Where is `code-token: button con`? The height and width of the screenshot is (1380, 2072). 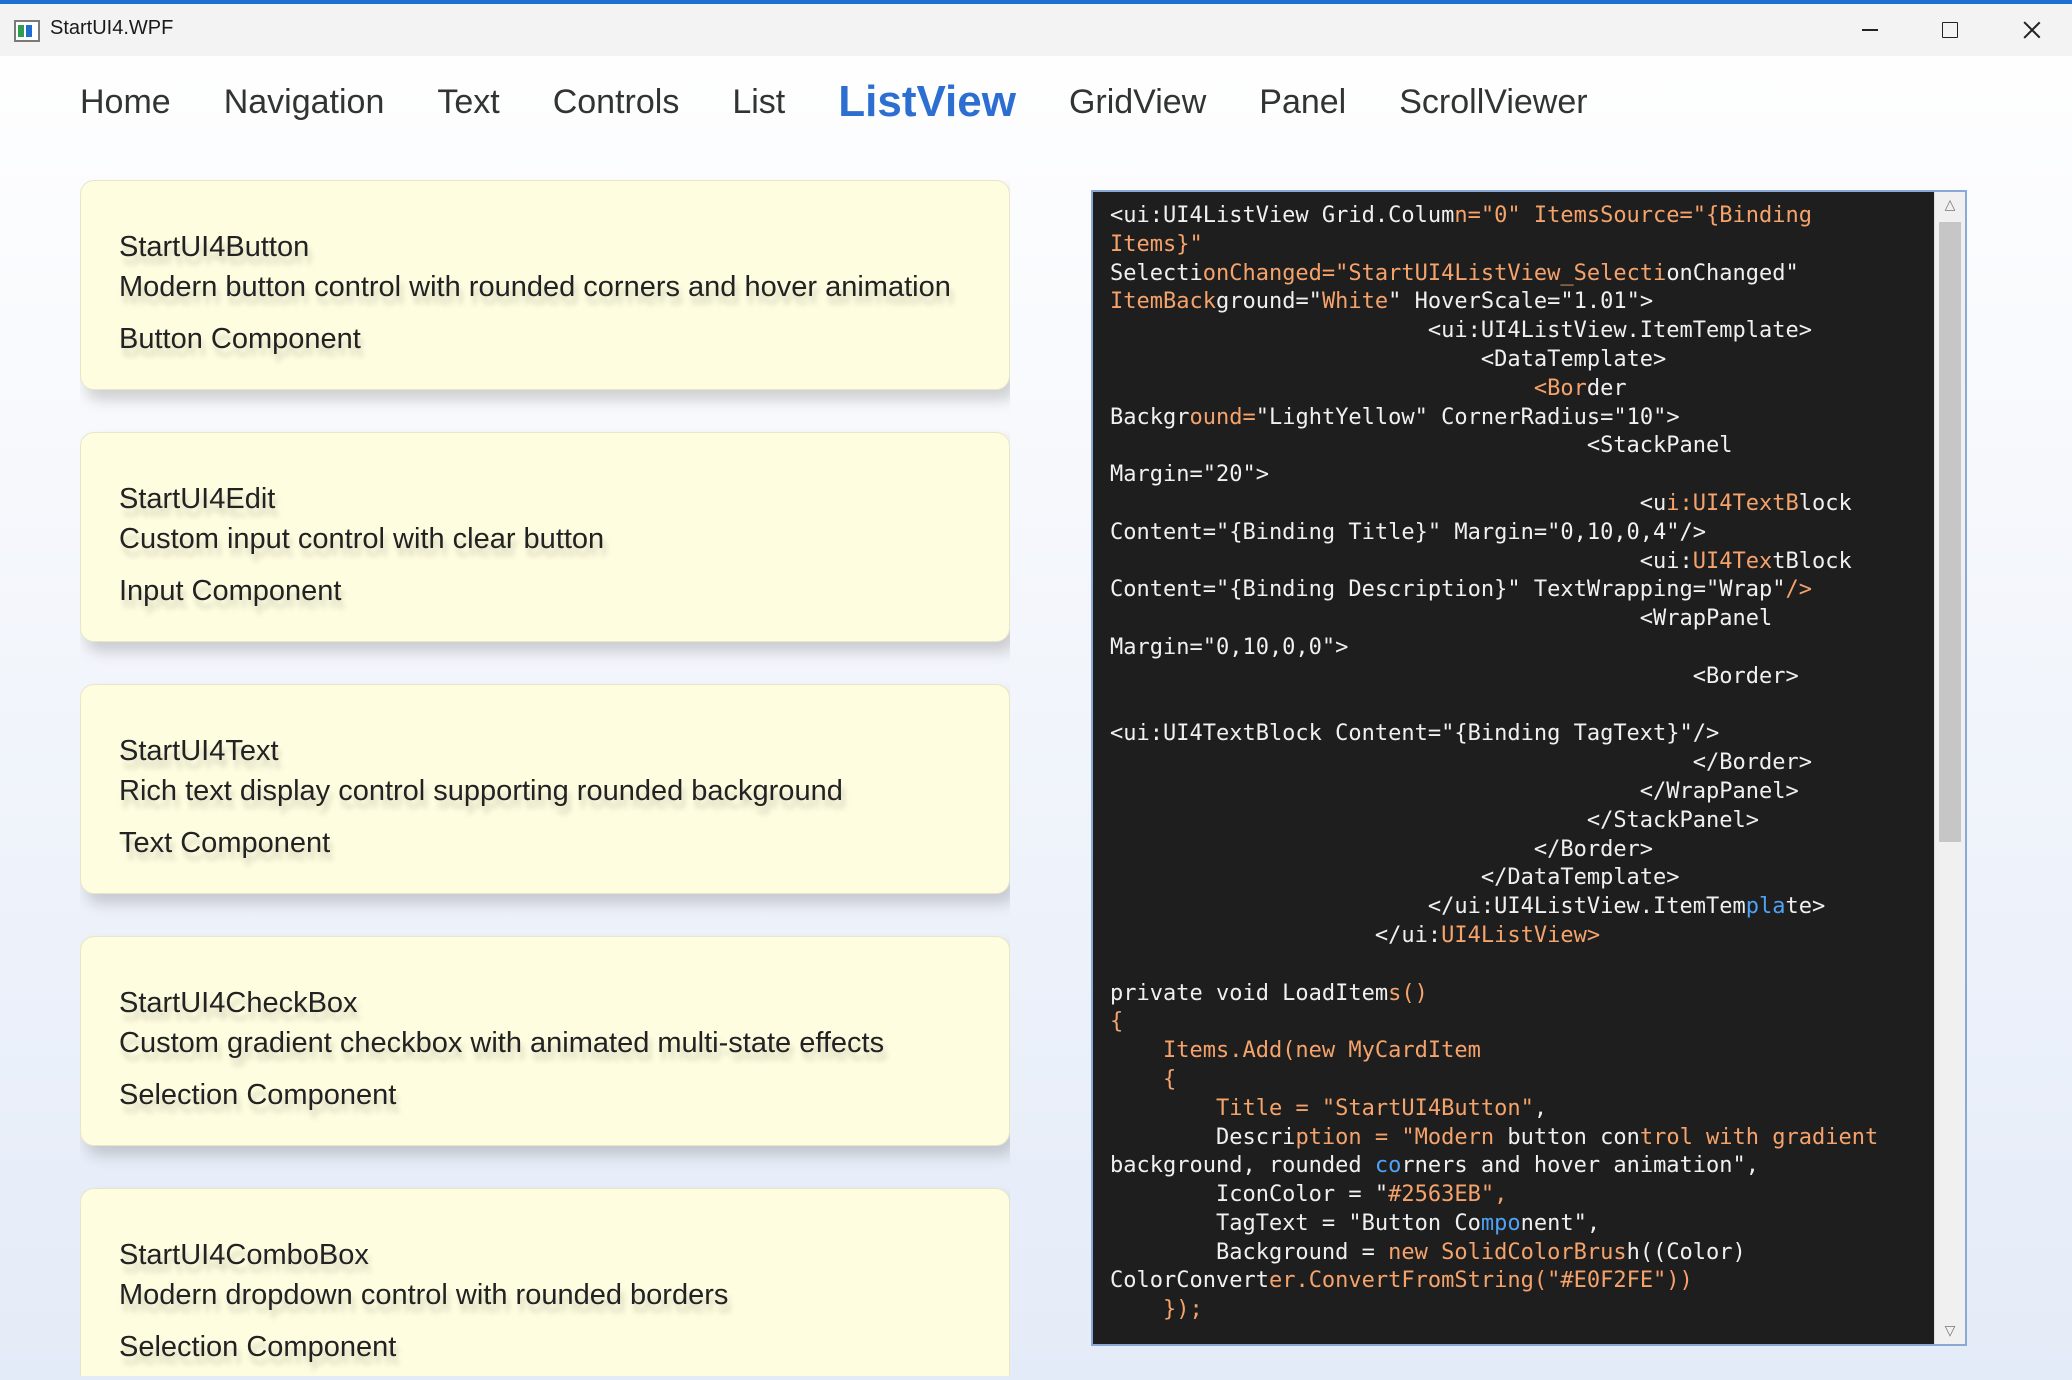 code-token: button con is located at coordinates (1567, 1137).